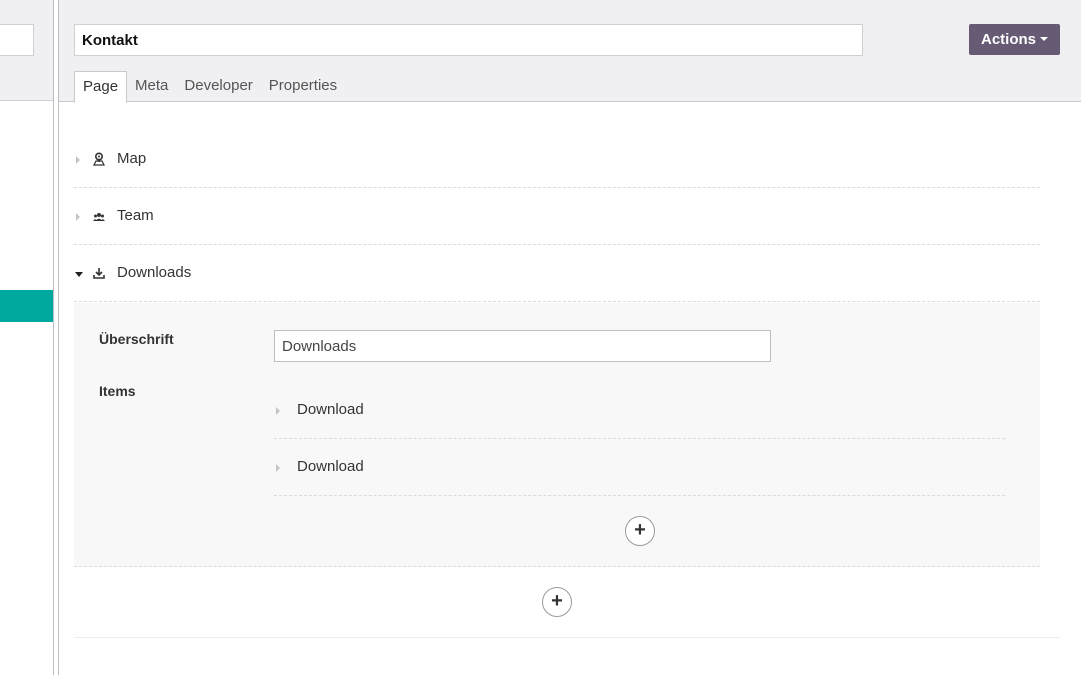 The height and width of the screenshot is (675, 1081). Describe the element at coordinates (79, 274) in the screenshot. I see `collapse-arrow-icon` at that location.